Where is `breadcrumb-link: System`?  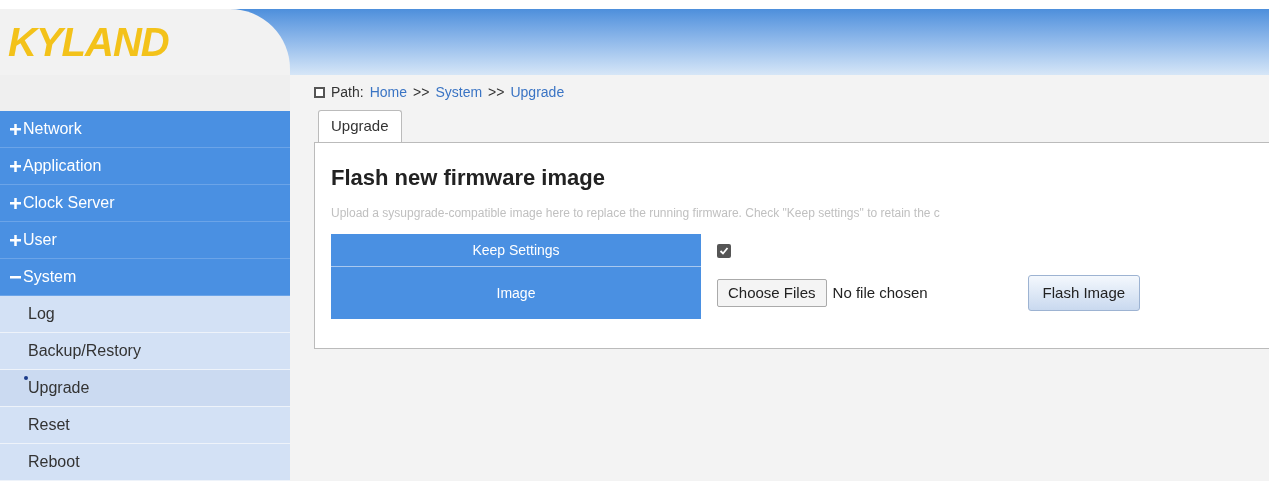
breadcrumb-link: System is located at coordinates (459, 92).